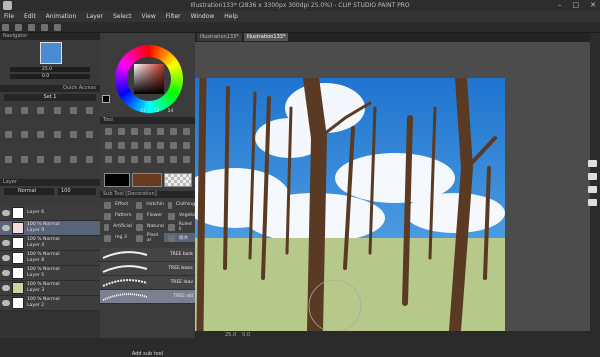  What do you see at coordinates (219, 37) in the screenshot?
I see `tab-document: Illustration133*` at bounding box center [219, 37].